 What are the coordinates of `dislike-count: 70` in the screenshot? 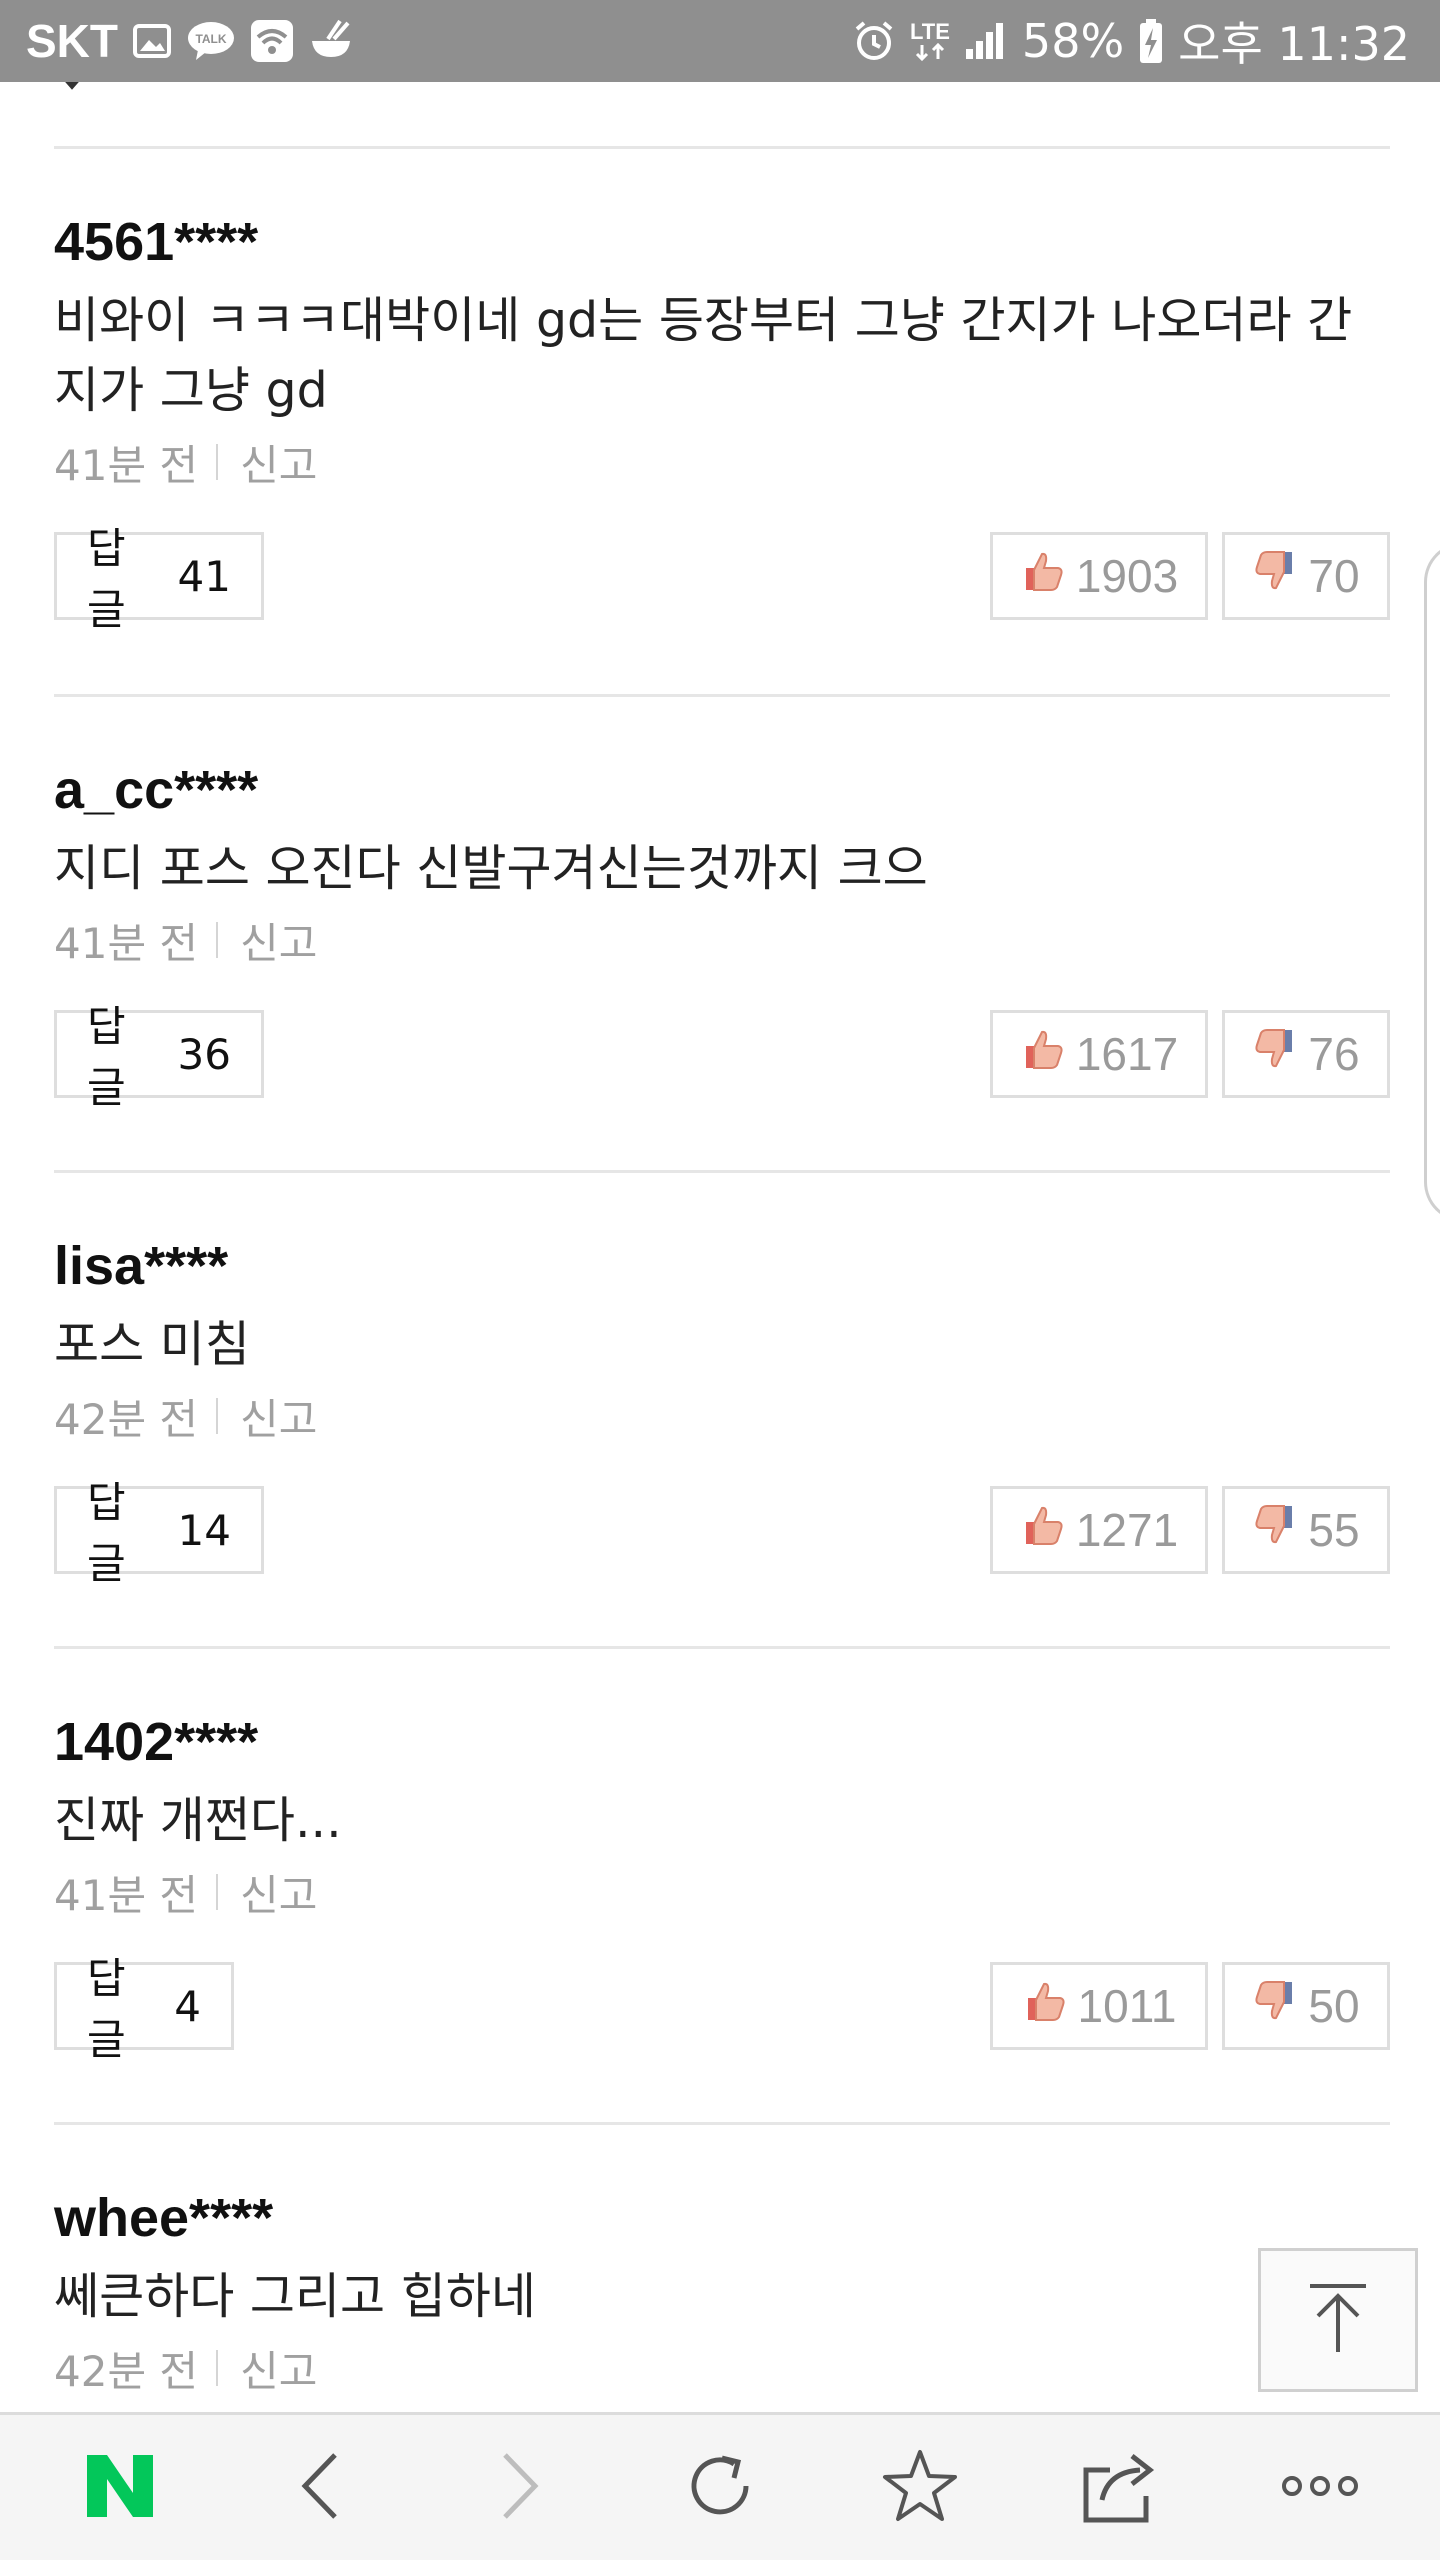 It's located at (1334, 576).